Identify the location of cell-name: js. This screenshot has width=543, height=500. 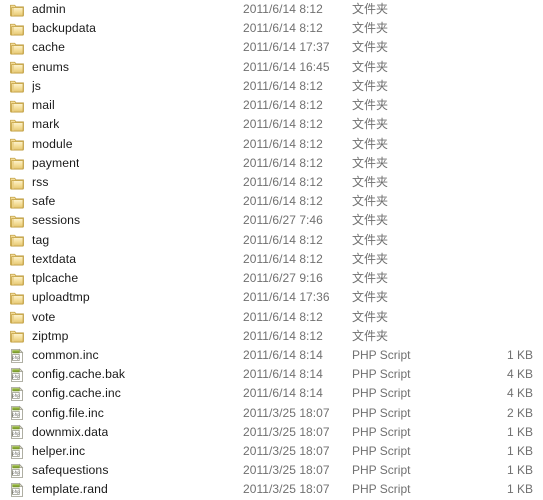
(126, 86).